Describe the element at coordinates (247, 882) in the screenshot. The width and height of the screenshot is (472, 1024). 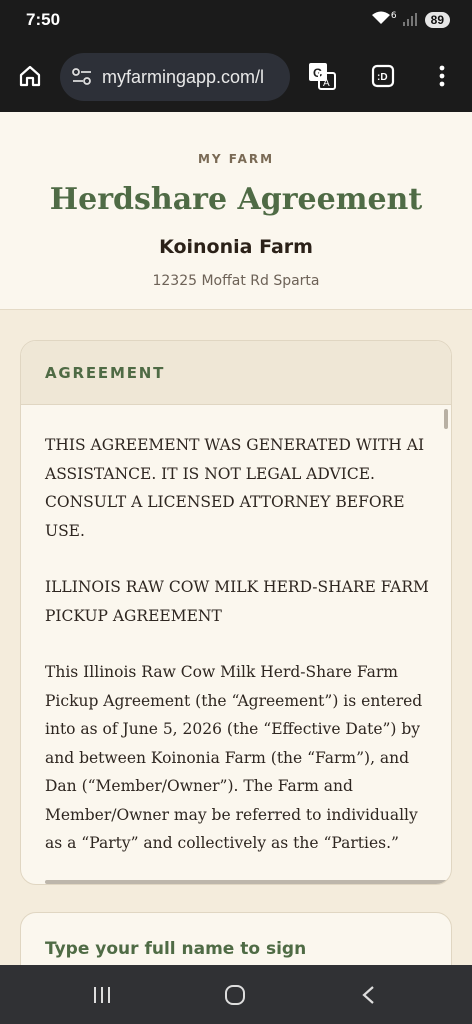
I see `horizontal-scrollbar` at that location.